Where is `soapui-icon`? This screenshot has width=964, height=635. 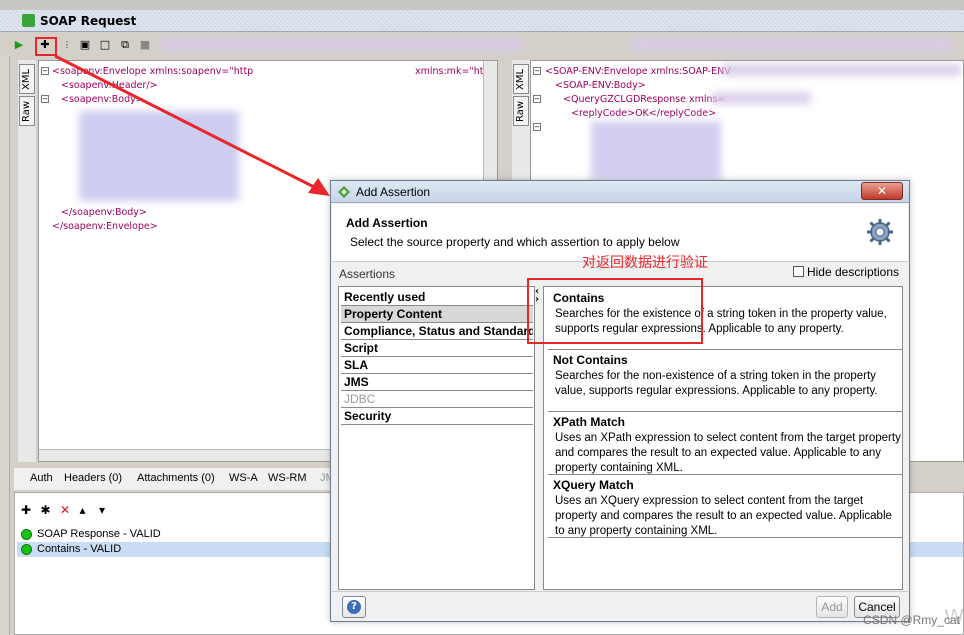 soapui-icon is located at coordinates (344, 192).